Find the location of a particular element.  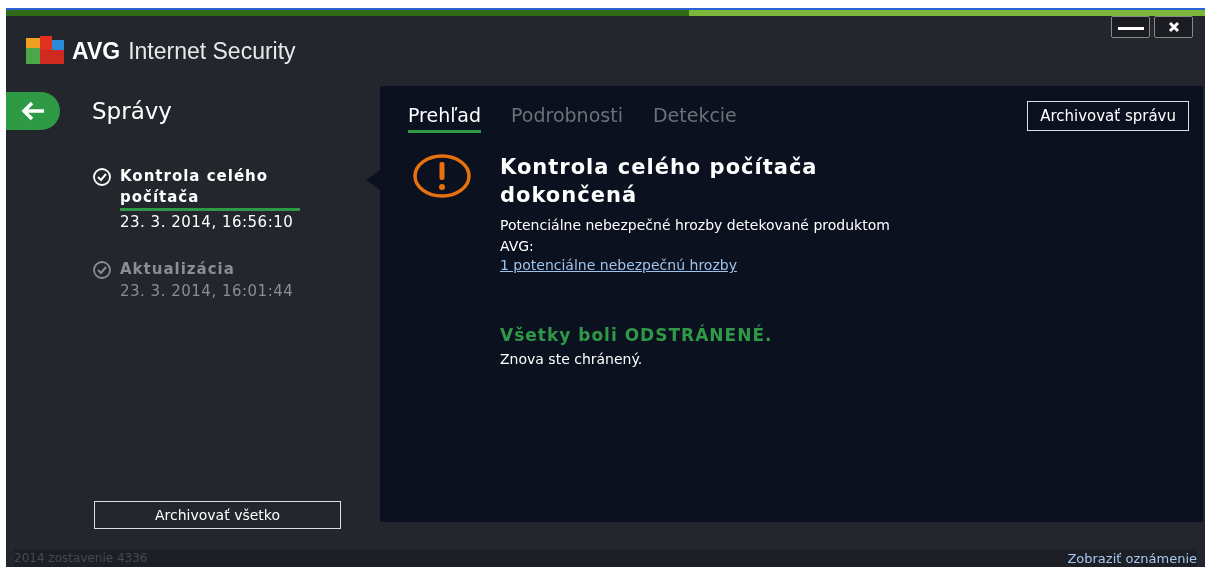

threats-link: 1 potenciálne nebezpečnú hrozby is located at coordinates (618, 265).